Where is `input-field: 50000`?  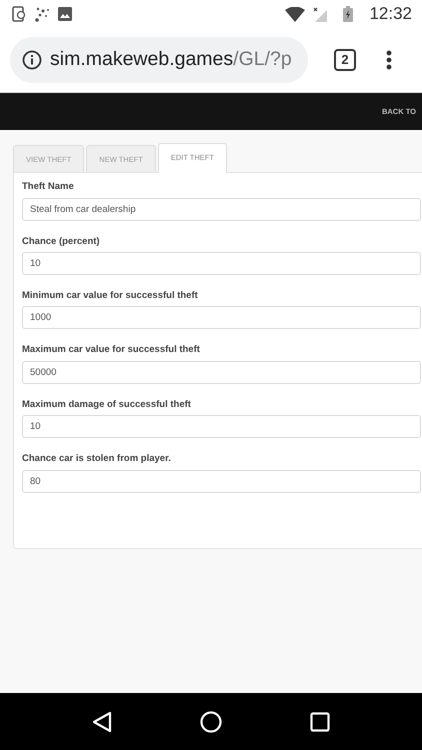
input-field: 50000 is located at coordinates (221, 372).